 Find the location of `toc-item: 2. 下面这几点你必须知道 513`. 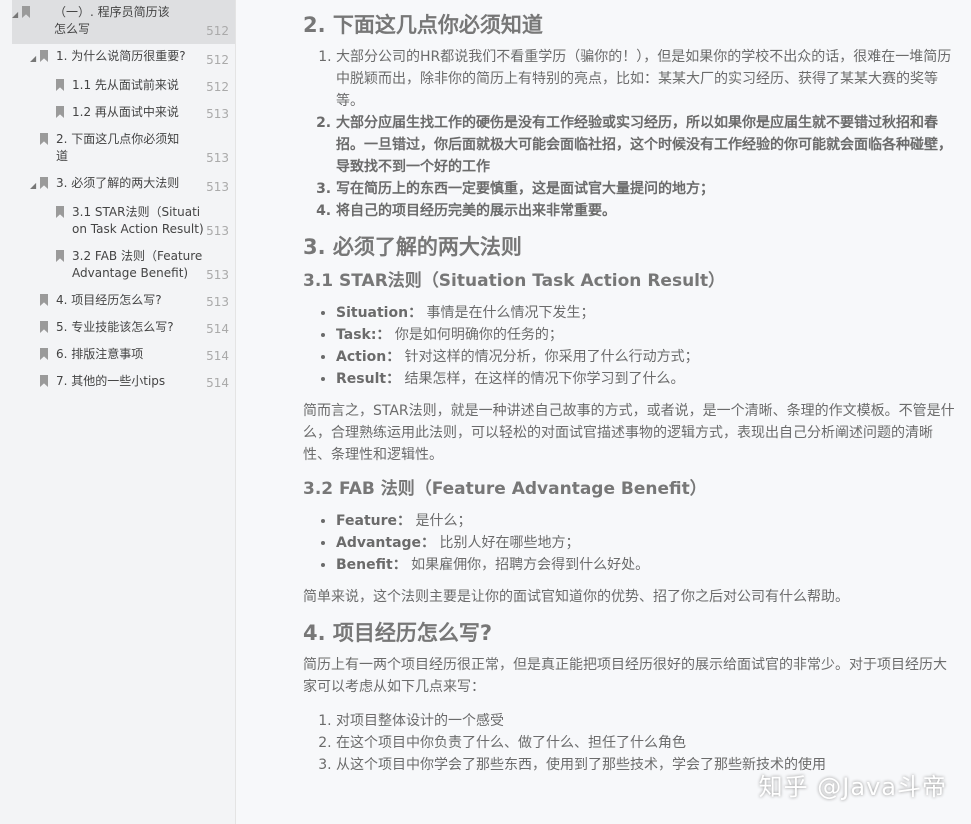

toc-item: 2. 下面这几点你必须知道 513 is located at coordinates (117, 149).